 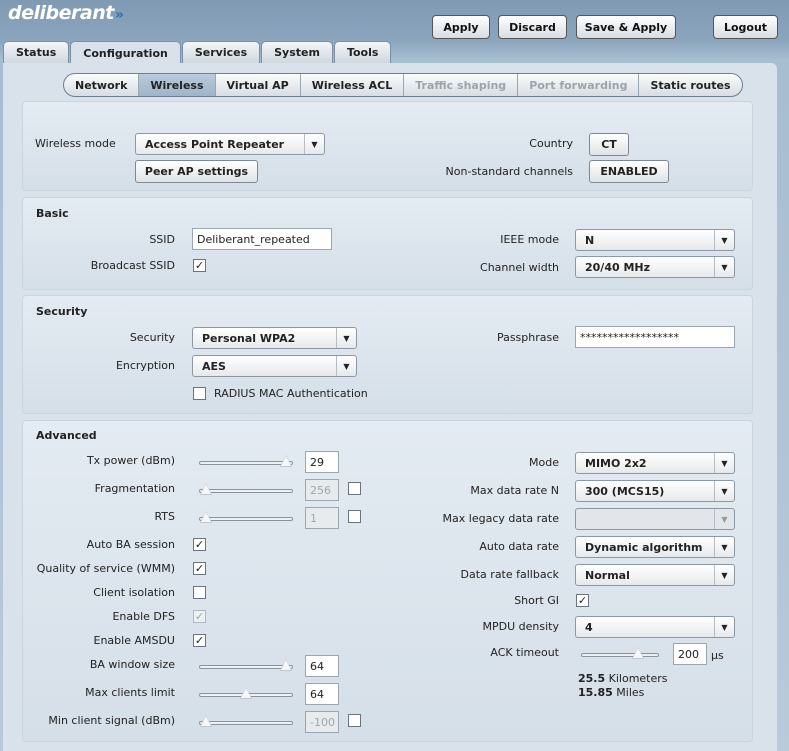 What do you see at coordinates (145, 365) in the screenshot?
I see `encryption-label: Encryption` at bounding box center [145, 365].